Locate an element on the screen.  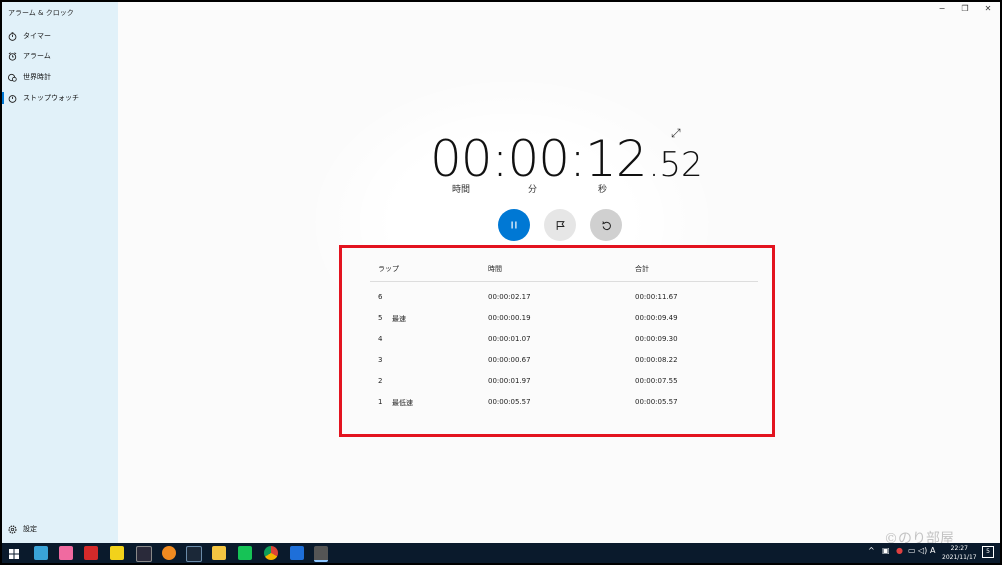
lap-total: 00:00:09.49 is located at coordinates (656, 318).